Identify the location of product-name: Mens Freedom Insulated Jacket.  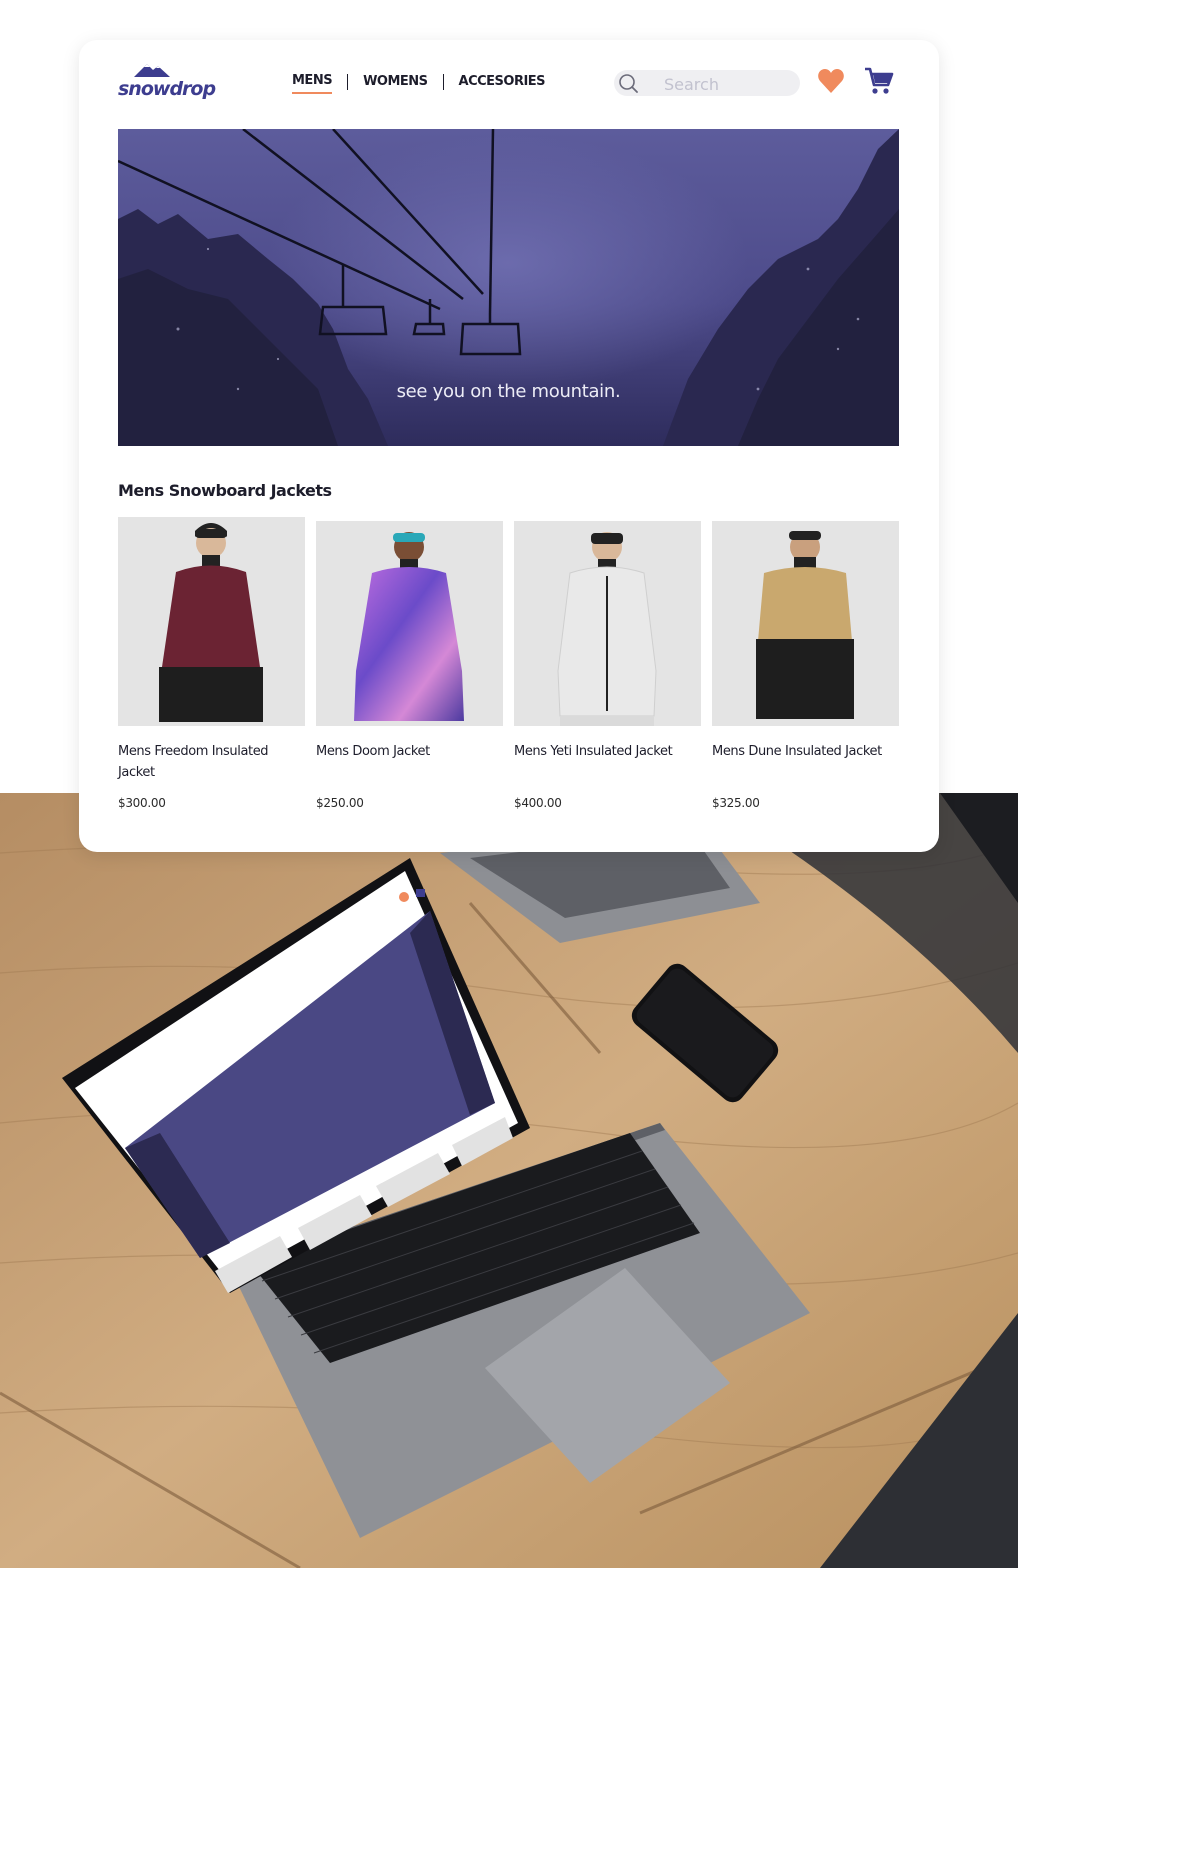
(203, 762).